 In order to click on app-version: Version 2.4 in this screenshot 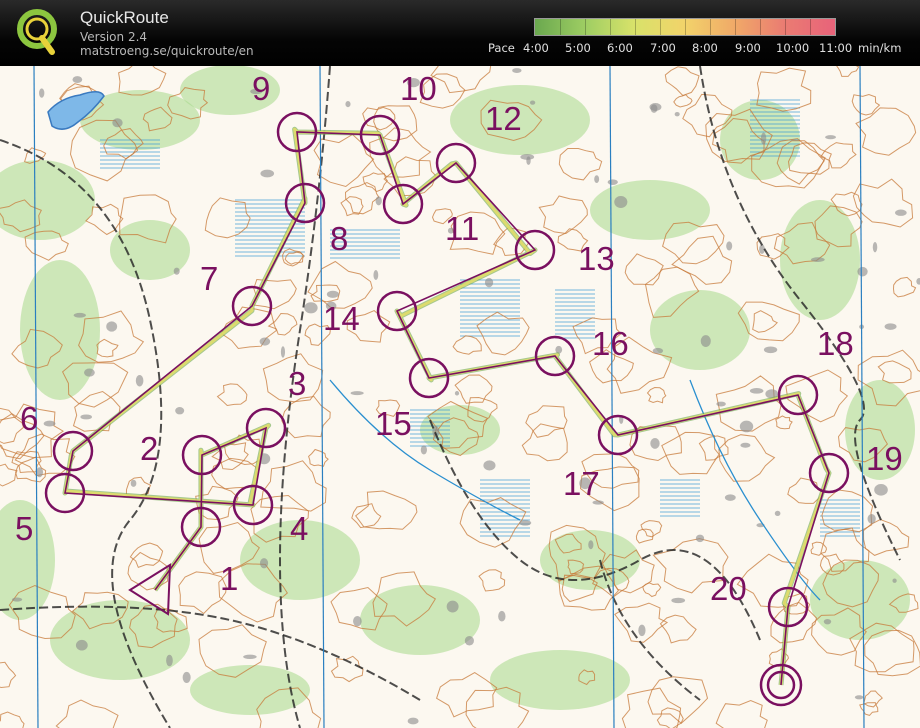, I will do `click(114, 37)`.